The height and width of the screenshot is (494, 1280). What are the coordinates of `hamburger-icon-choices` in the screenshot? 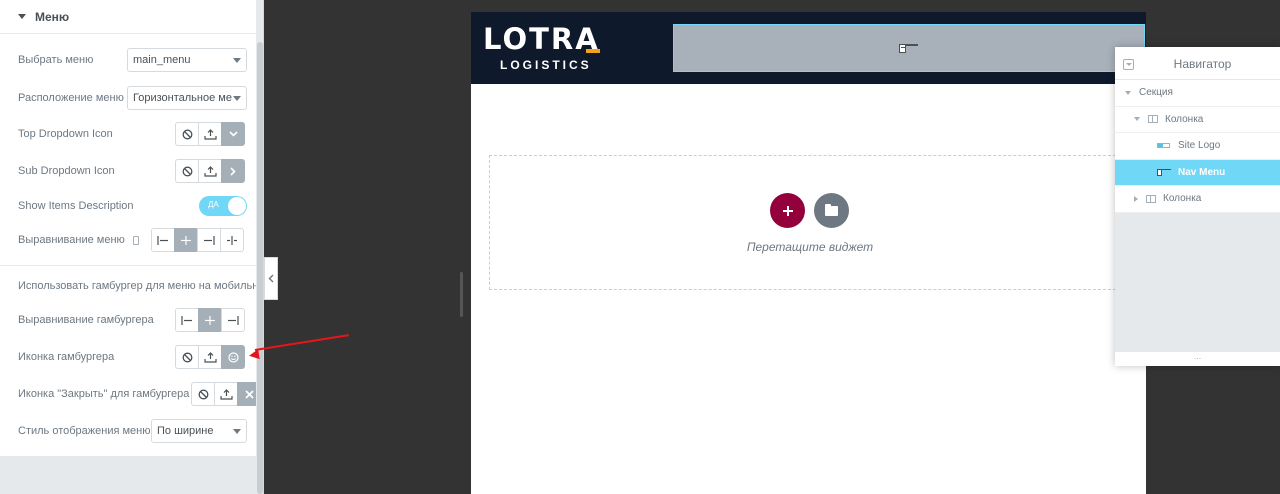 It's located at (210, 357).